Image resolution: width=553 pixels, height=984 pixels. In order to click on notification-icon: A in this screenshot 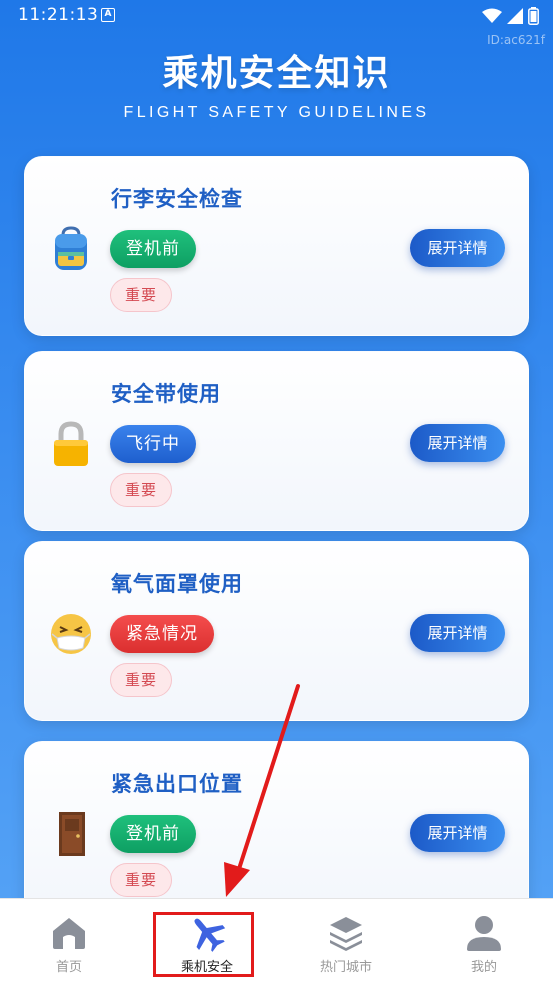, I will do `click(108, 15)`.